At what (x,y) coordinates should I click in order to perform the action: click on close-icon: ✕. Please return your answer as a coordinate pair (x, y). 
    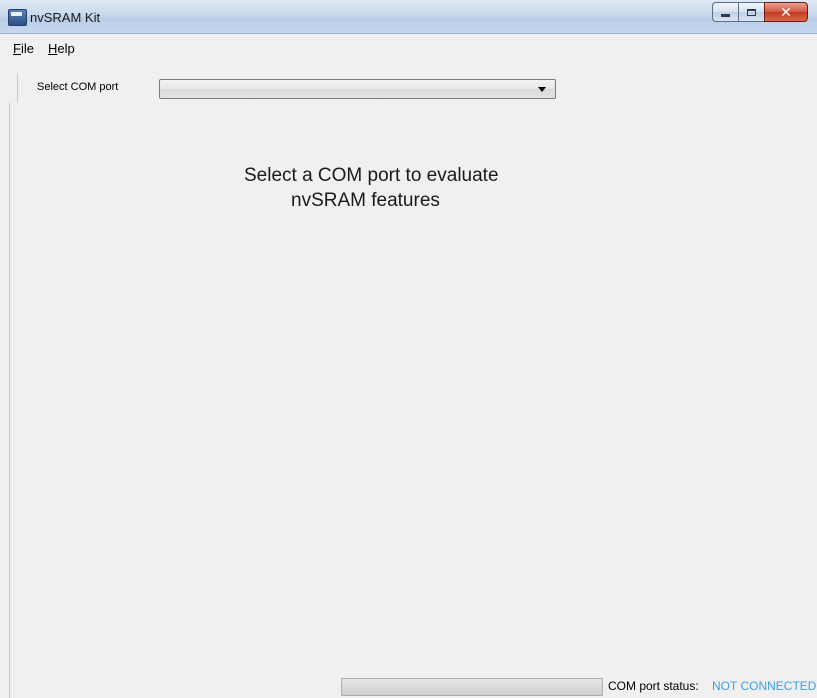
    Looking at the image, I should click on (786, 11).